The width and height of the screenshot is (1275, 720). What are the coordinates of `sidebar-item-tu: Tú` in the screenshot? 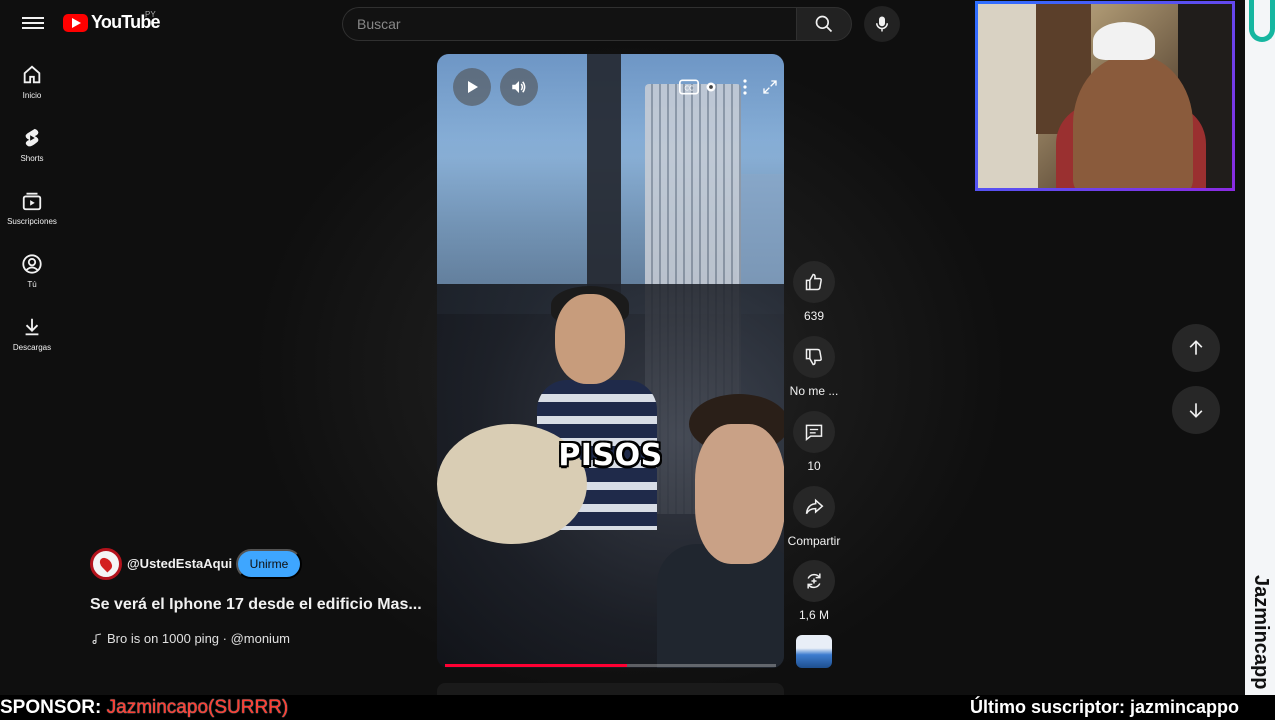 It's located at (32, 271).